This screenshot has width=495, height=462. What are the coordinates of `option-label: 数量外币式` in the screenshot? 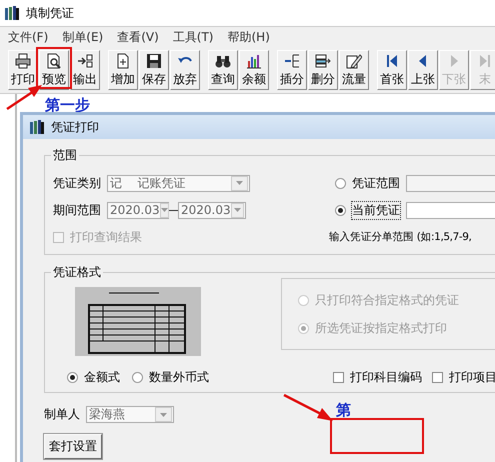 It's located at (179, 377).